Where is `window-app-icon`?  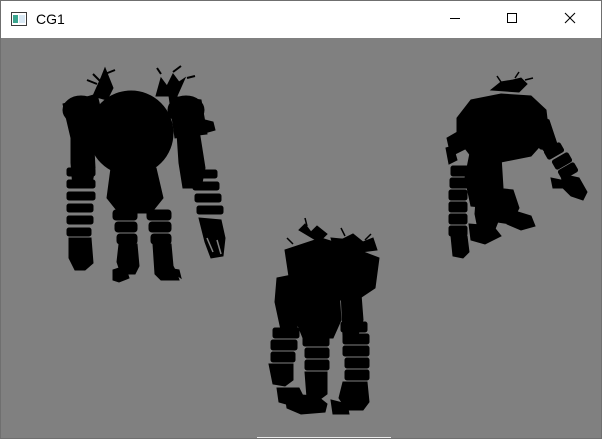
window-app-icon is located at coordinates (19, 19).